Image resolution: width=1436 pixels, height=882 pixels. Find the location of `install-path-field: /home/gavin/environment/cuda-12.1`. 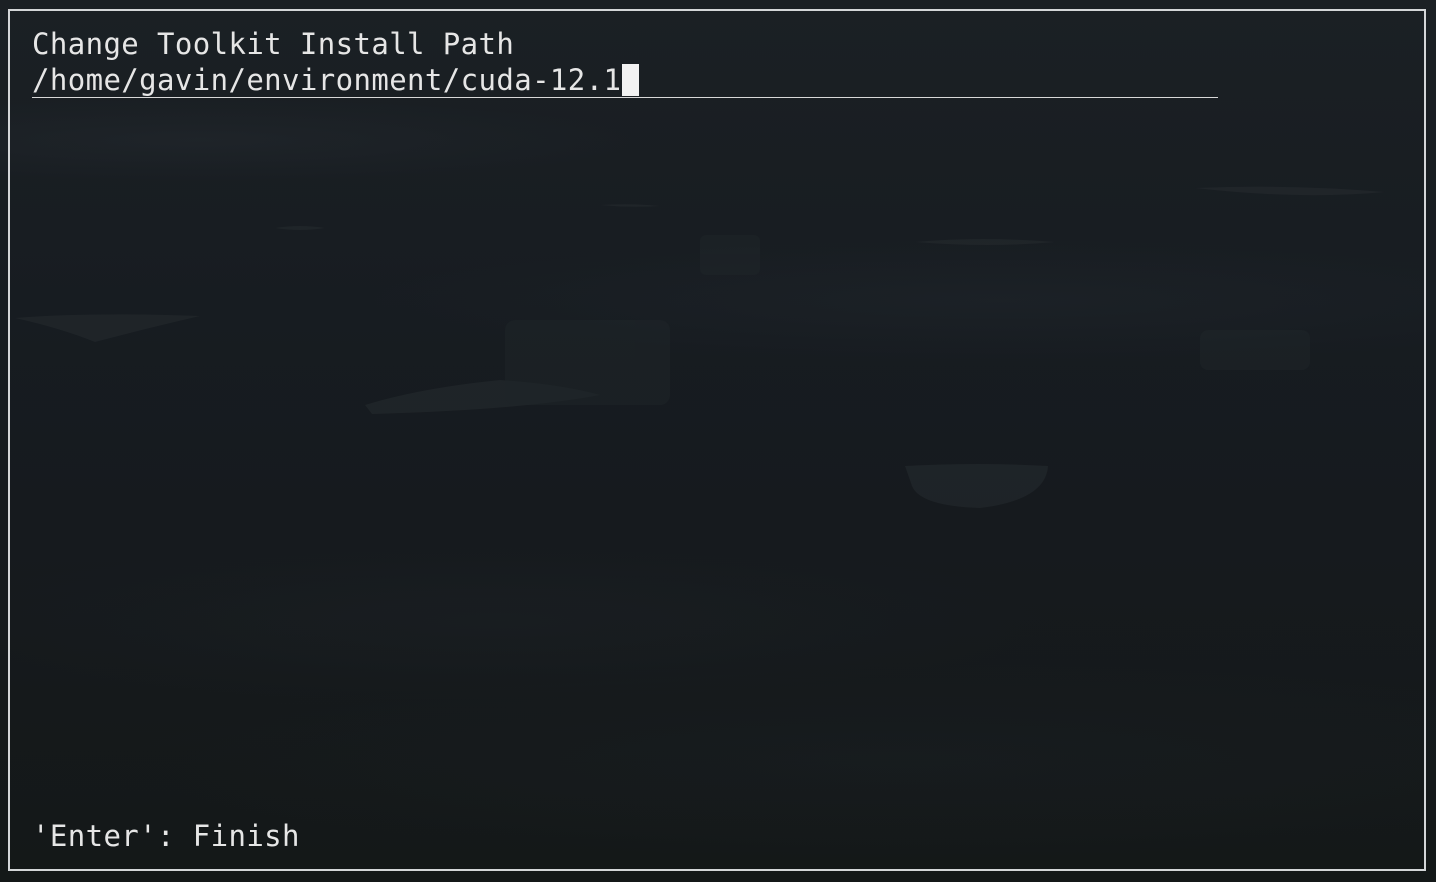

install-path-field: /home/gavin/environment/cuda-12.1 is located at coordinates (625, 80).